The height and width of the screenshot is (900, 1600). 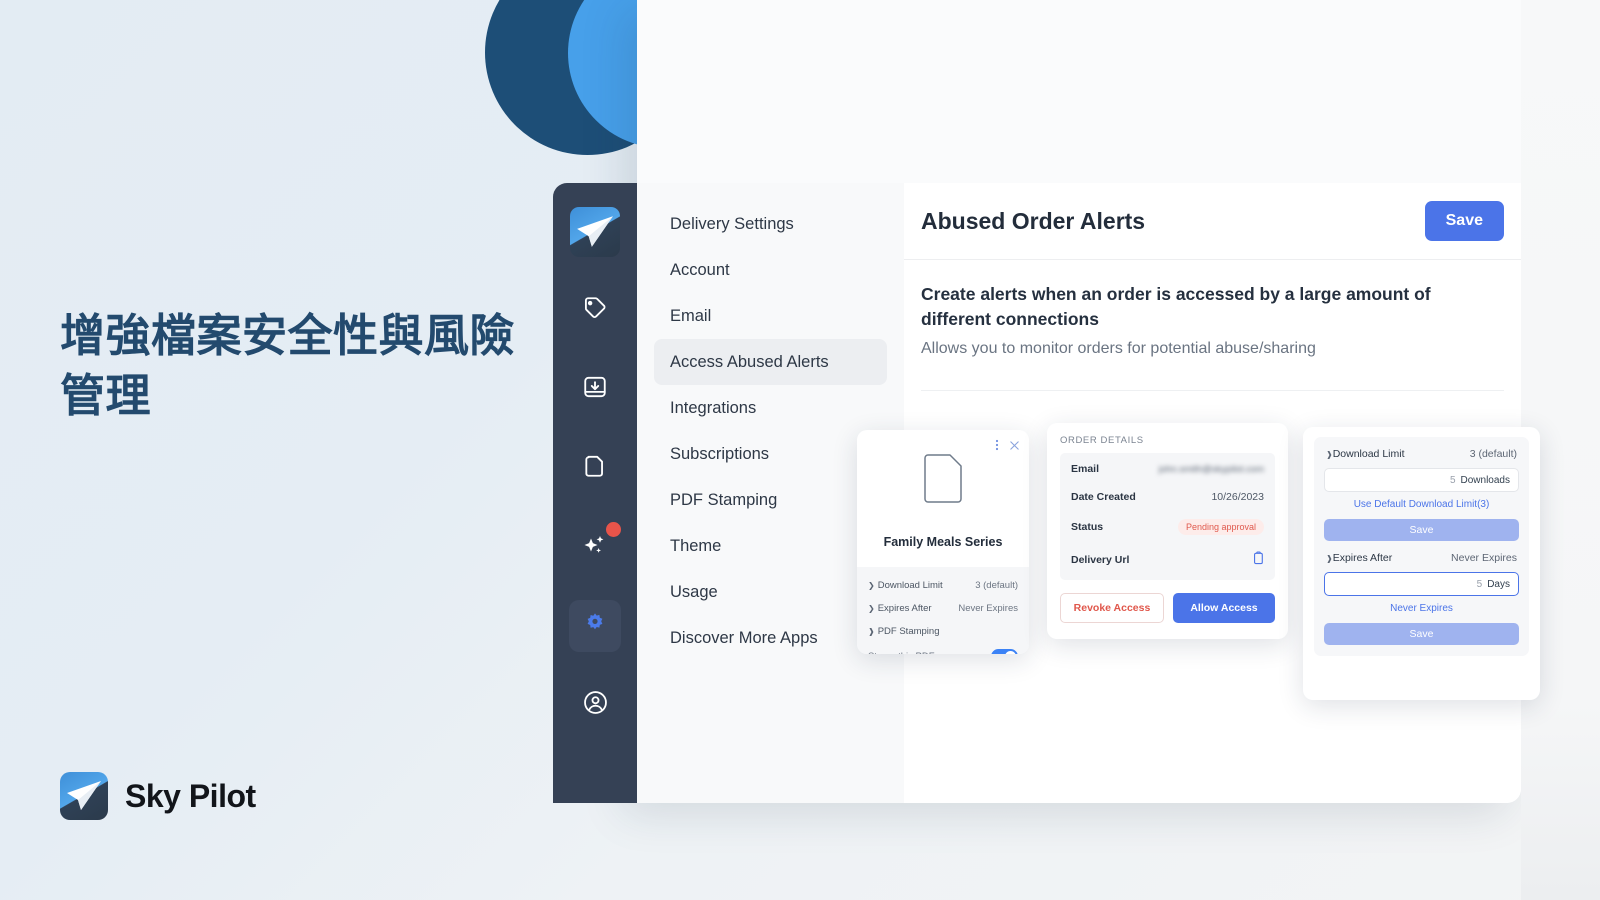 I want to click on nav-item-label: Email, so click(x=691, y=315).